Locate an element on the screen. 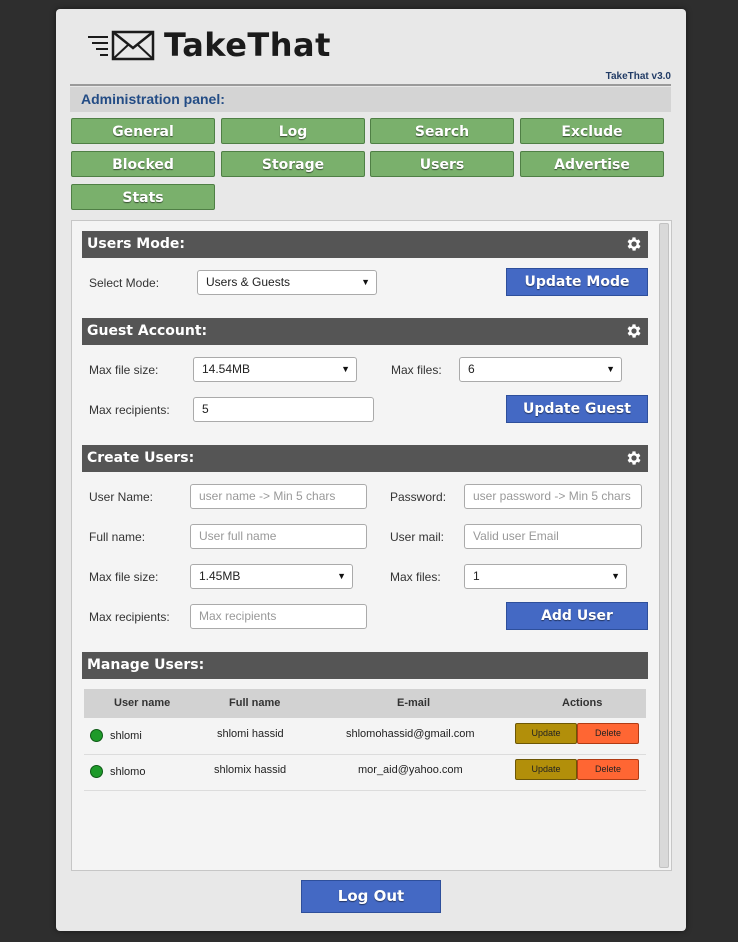 This screenshot has height=942, width=738. divider is located at coordinates (370, 85).